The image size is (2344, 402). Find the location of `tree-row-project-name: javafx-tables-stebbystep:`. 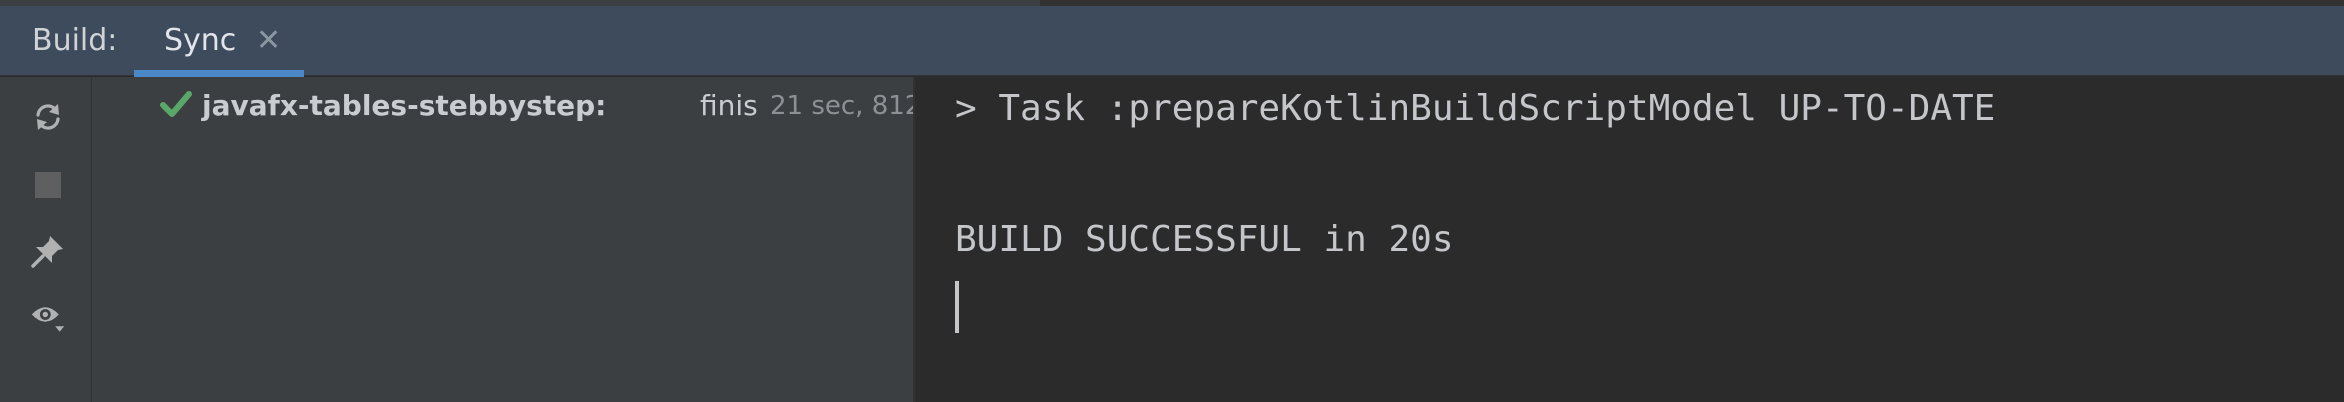

tree-row-project-name: javafx-tables-stebbystep: is located at coordinates (404, 105).